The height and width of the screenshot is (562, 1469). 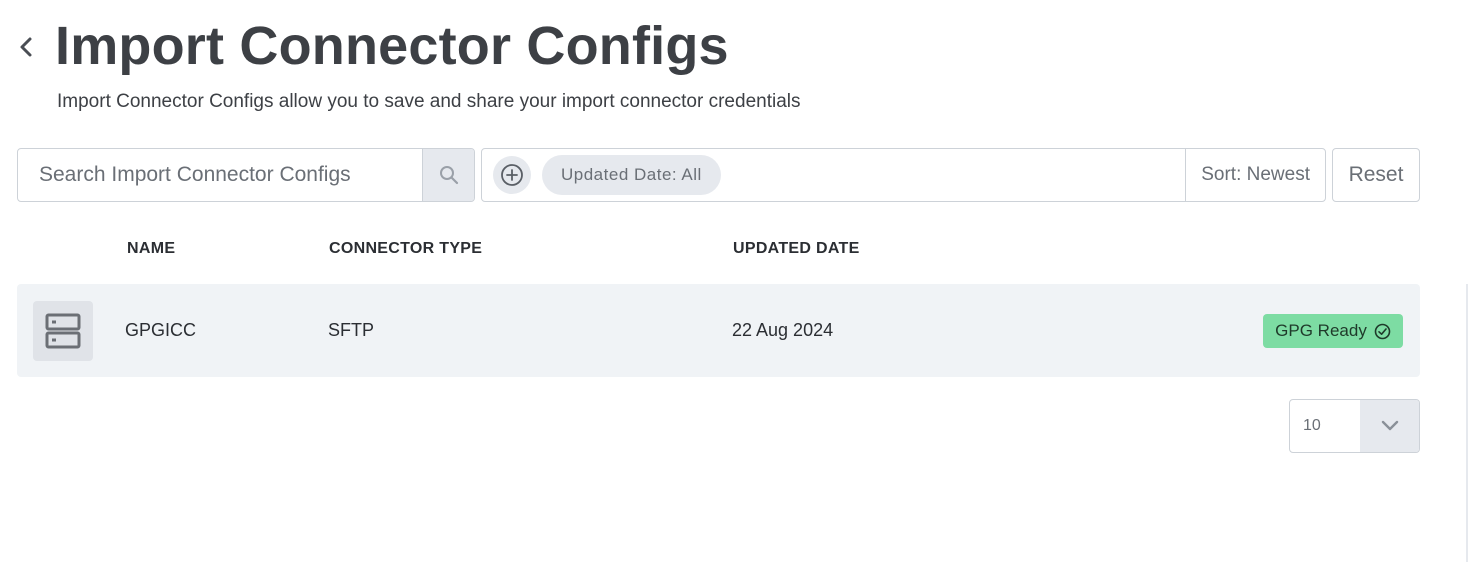 What do you see at coordinates (1312, 425) in the screenshot?
I see `page-size-value: 10` at bounding box center [1312, 425].